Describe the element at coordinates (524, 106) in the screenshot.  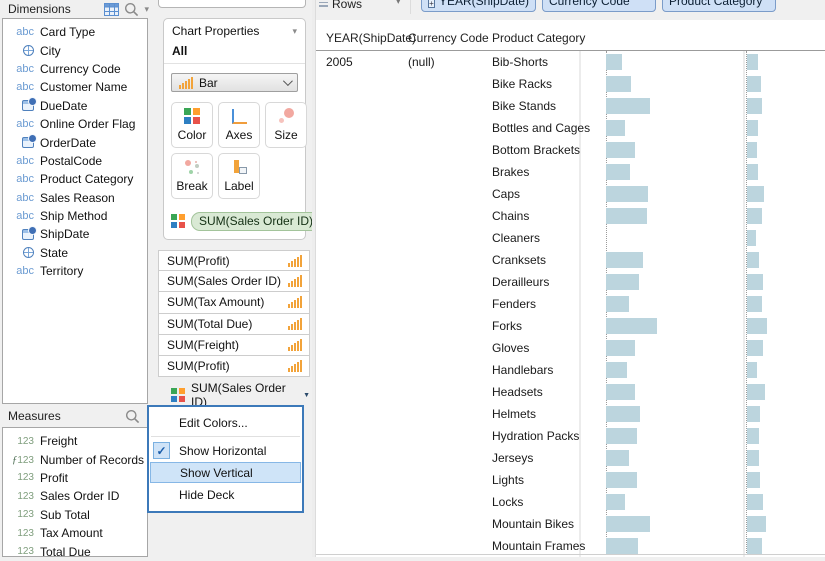
I see `category-label: Bike Stands` at that location.